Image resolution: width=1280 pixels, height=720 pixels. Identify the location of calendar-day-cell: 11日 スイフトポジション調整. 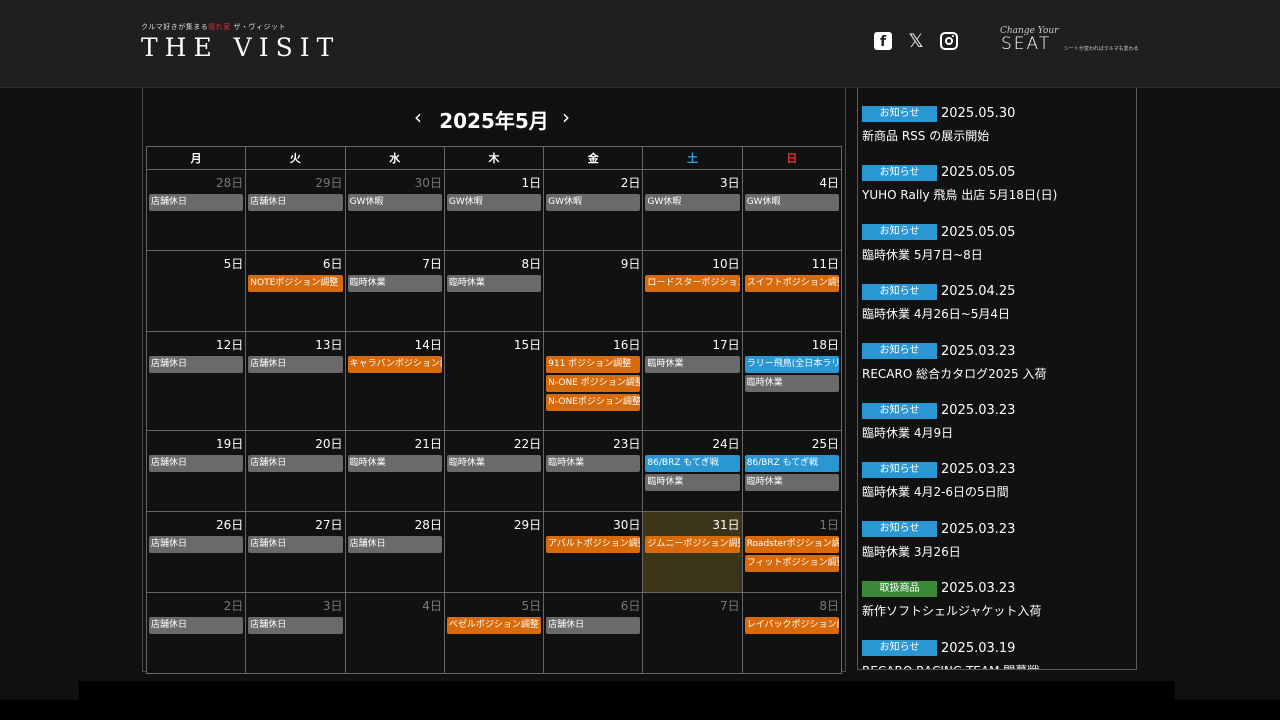
(792, 291).